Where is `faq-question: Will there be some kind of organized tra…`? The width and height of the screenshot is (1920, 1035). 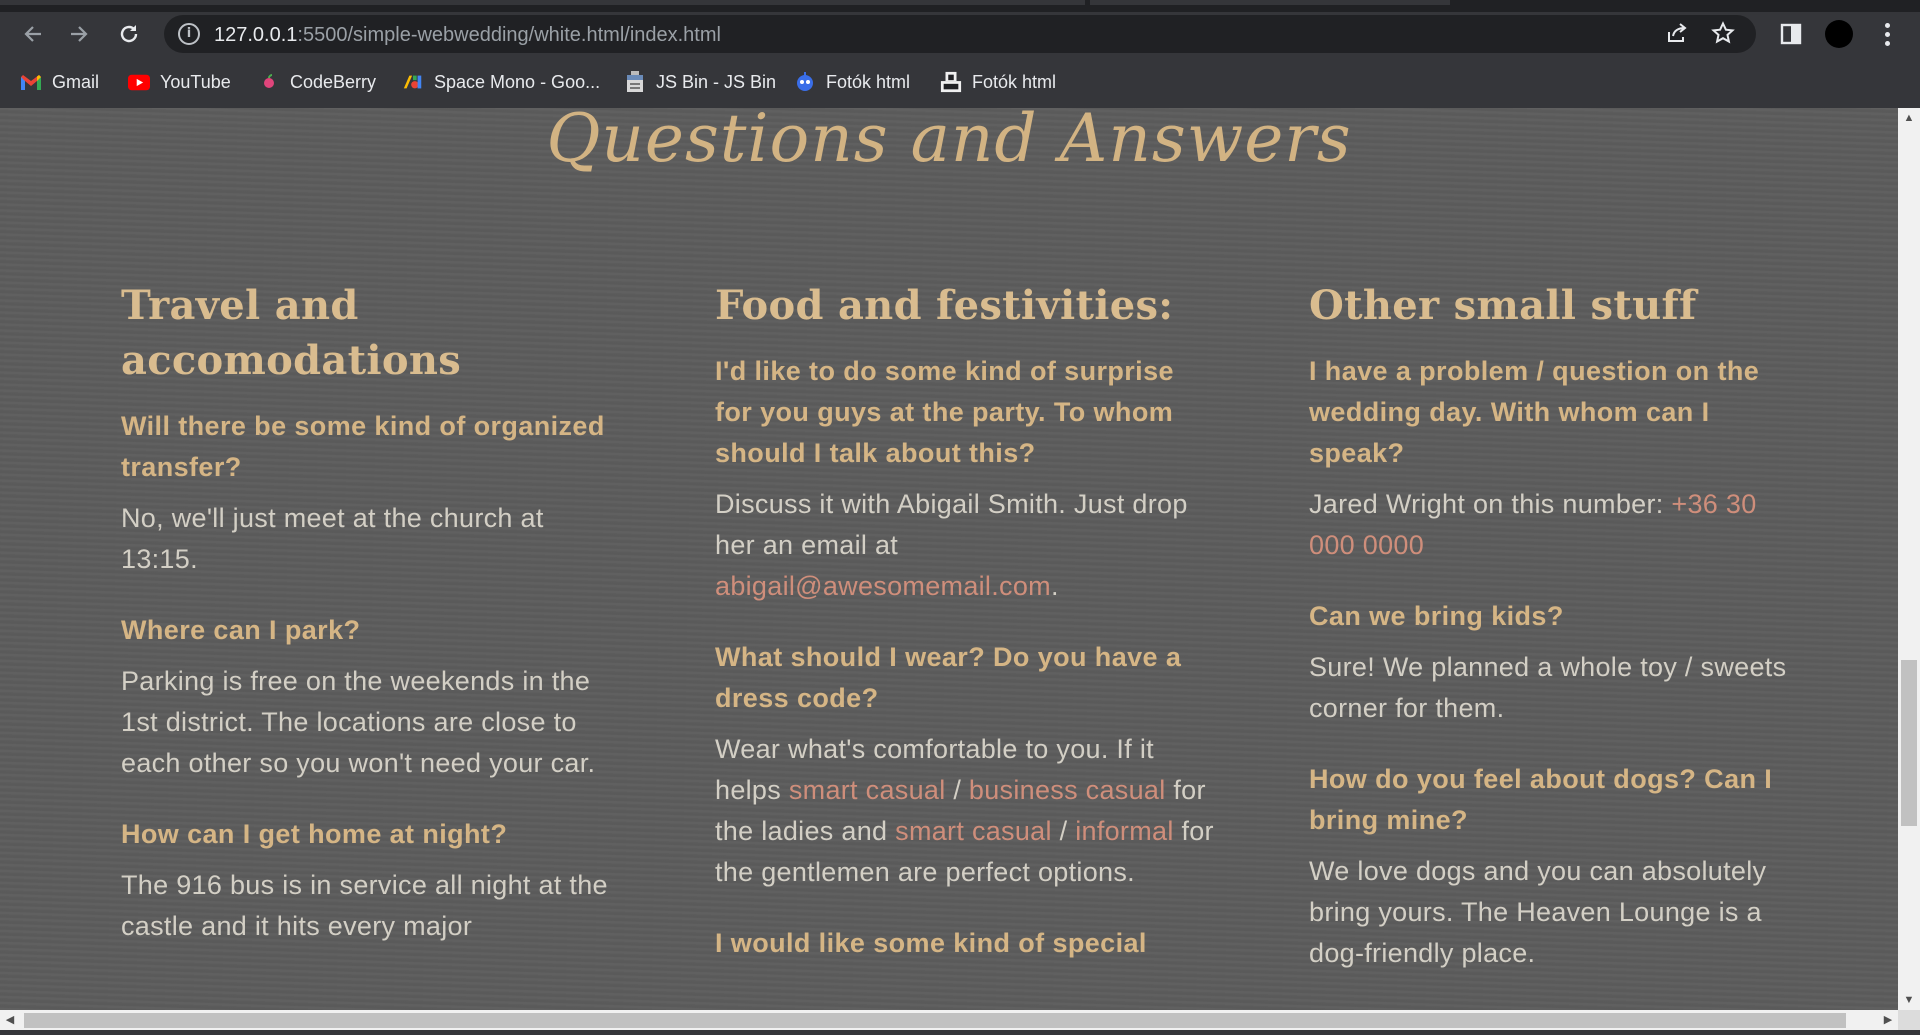 faq-question: Will there be some kind of organized tra… is located at coordinates (363, 446).